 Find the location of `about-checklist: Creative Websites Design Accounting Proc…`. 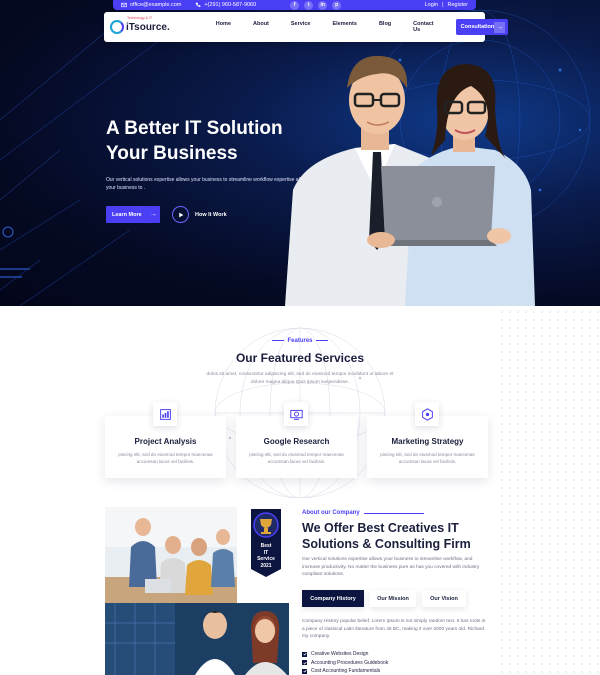

about-checklist: Creative Websites Design Accounting Proc… is located at coordinates (345, 662).